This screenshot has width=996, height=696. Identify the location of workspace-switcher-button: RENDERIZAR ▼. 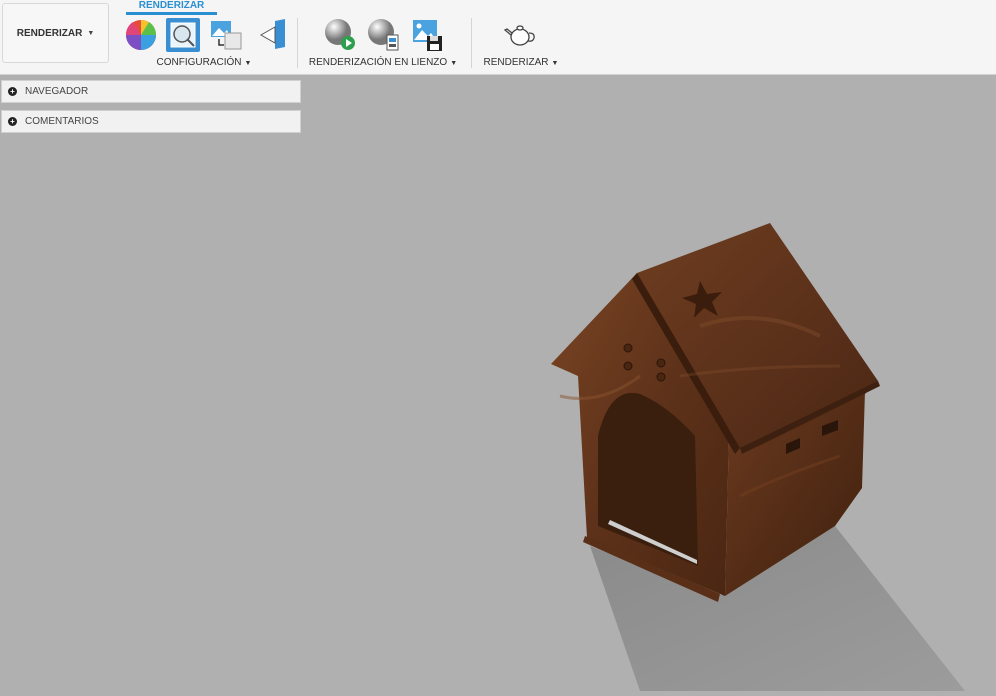
(55, 33).